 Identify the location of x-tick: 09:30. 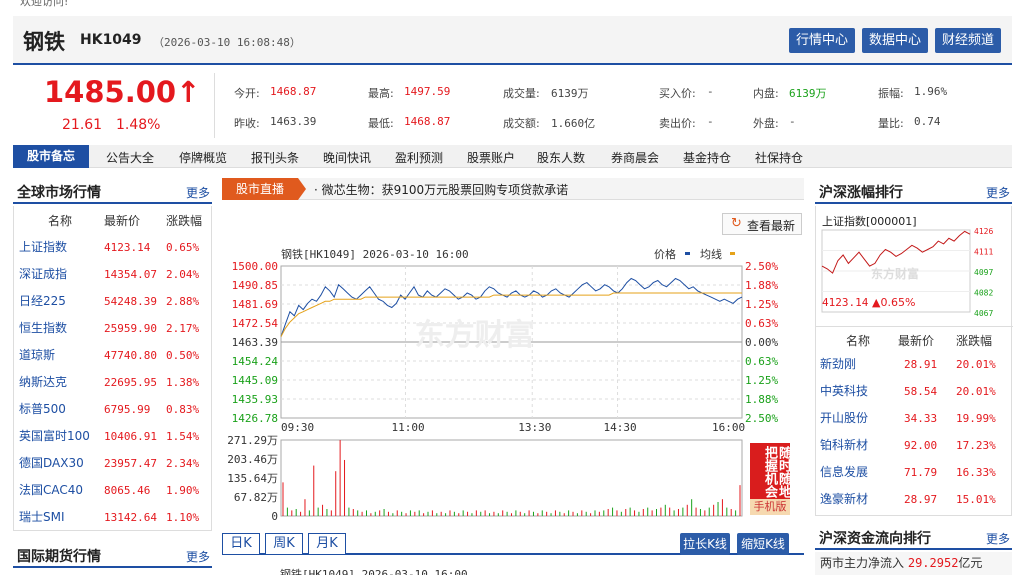
(297, 427).